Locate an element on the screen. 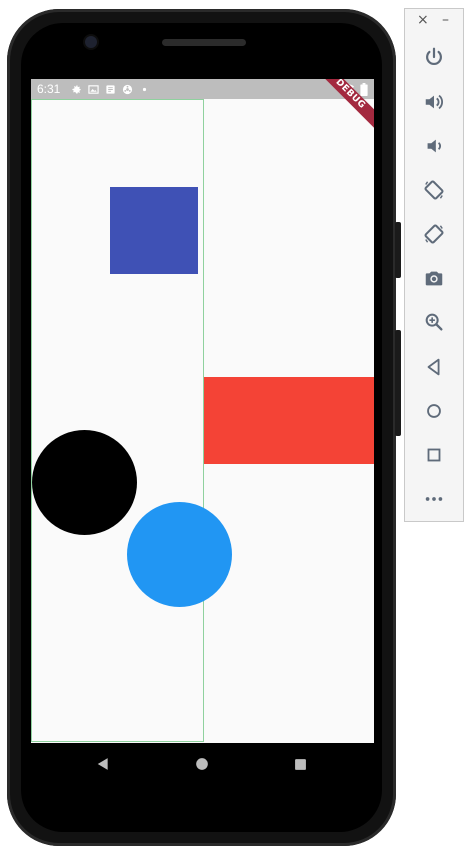 The height and width of the screenshot is (860, 474). power-icon is located at coordinates (434, 56).